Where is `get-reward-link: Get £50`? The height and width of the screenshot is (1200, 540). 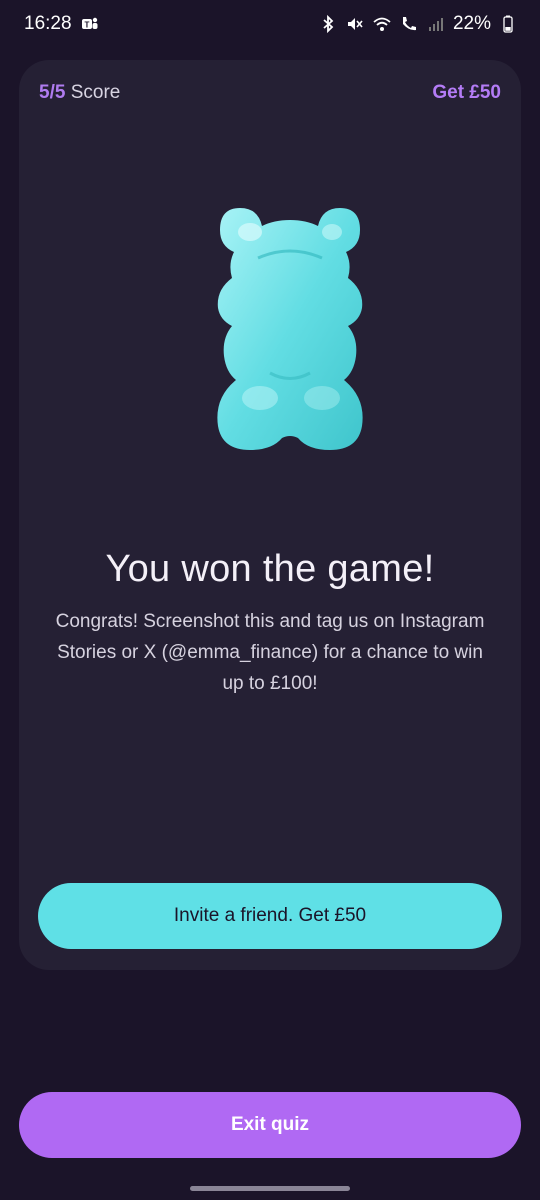
get-reward-link: Get £50 is located at coordinates (466, 93).